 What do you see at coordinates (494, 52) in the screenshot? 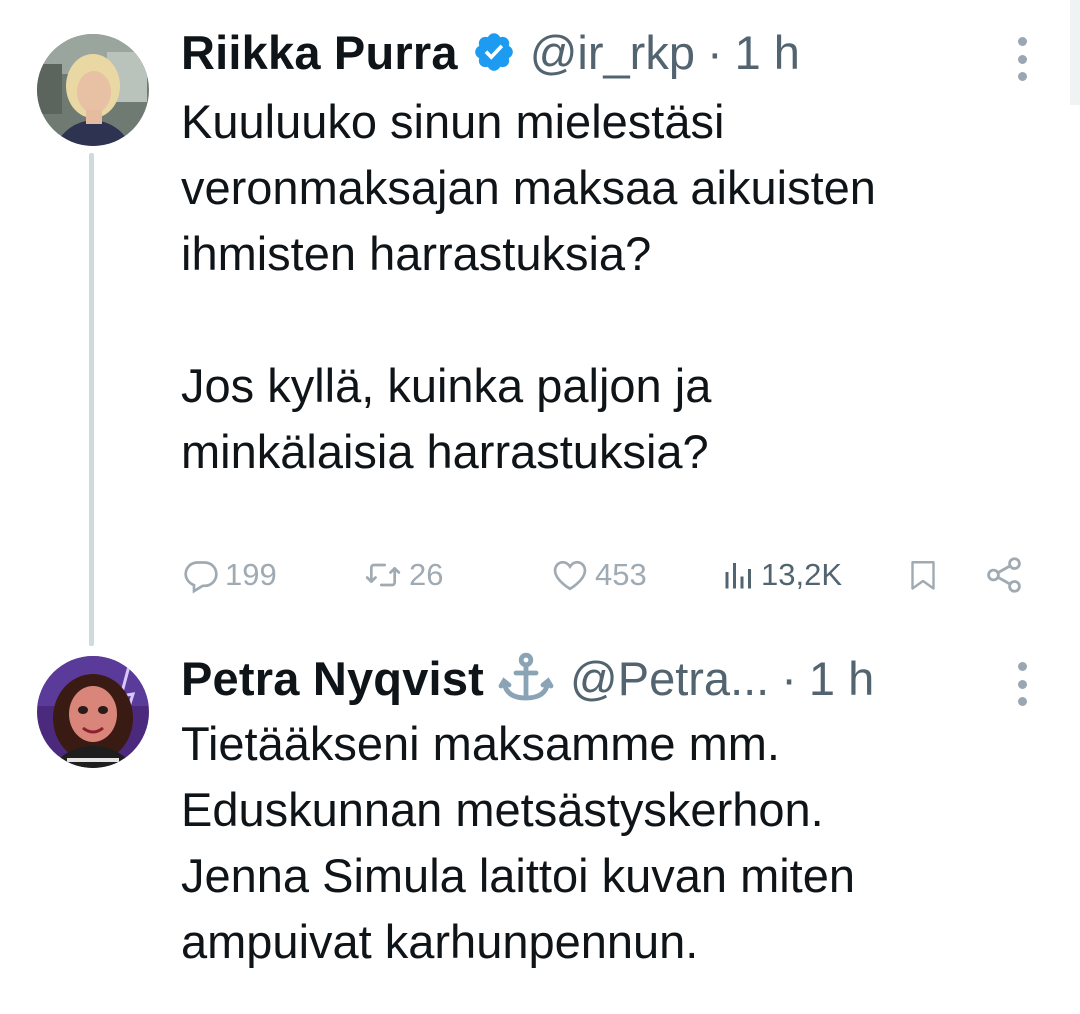
I see `verified-badge-icon` at bounding box center [494, 52].